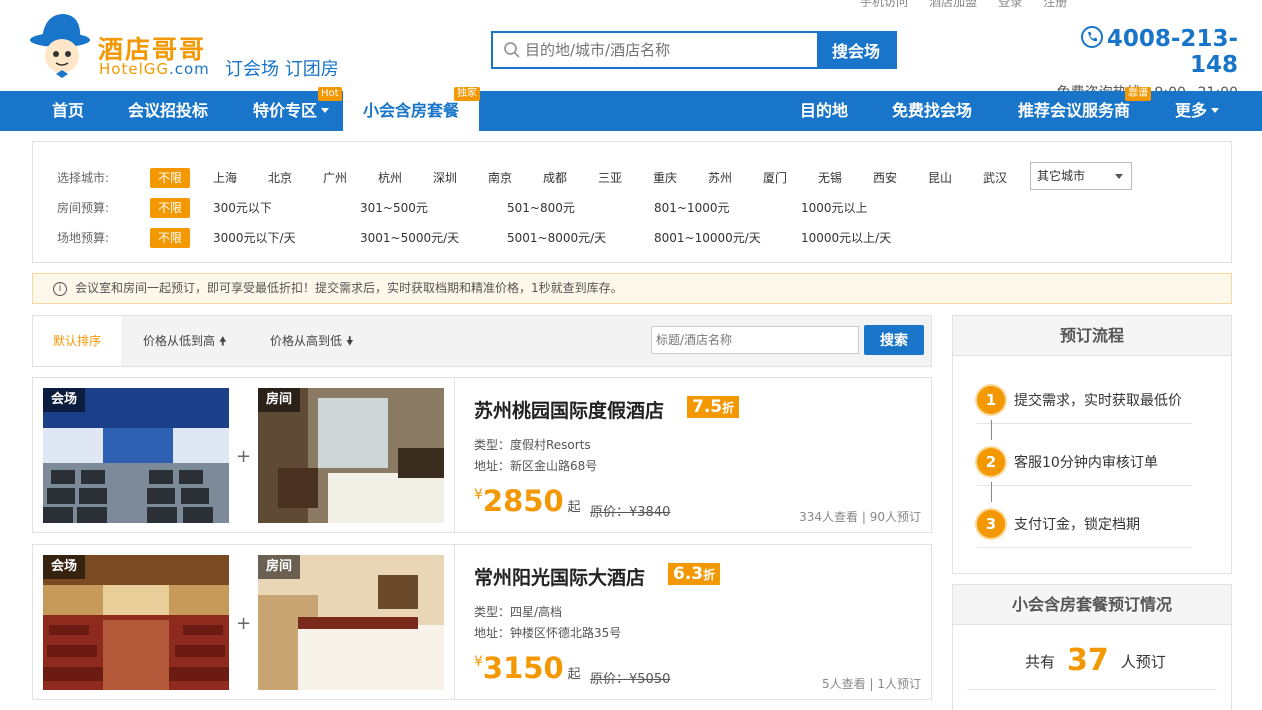 This screenshot has width=1262, height=710. Describe the element at coordinates (707, 238) in the screenshot. I see `venue-budget-option: 8001~10000元/天` at that location.